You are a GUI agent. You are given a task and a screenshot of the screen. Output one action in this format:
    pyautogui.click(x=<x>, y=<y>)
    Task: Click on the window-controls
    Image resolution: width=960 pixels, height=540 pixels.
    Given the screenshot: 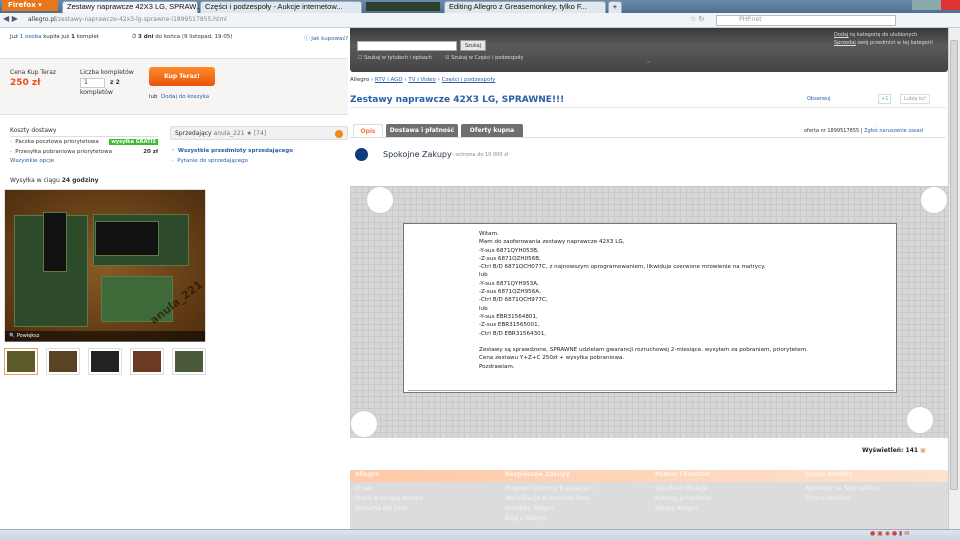 What is the action you would take?
    pyautogui.click(x=936, y=5)
    